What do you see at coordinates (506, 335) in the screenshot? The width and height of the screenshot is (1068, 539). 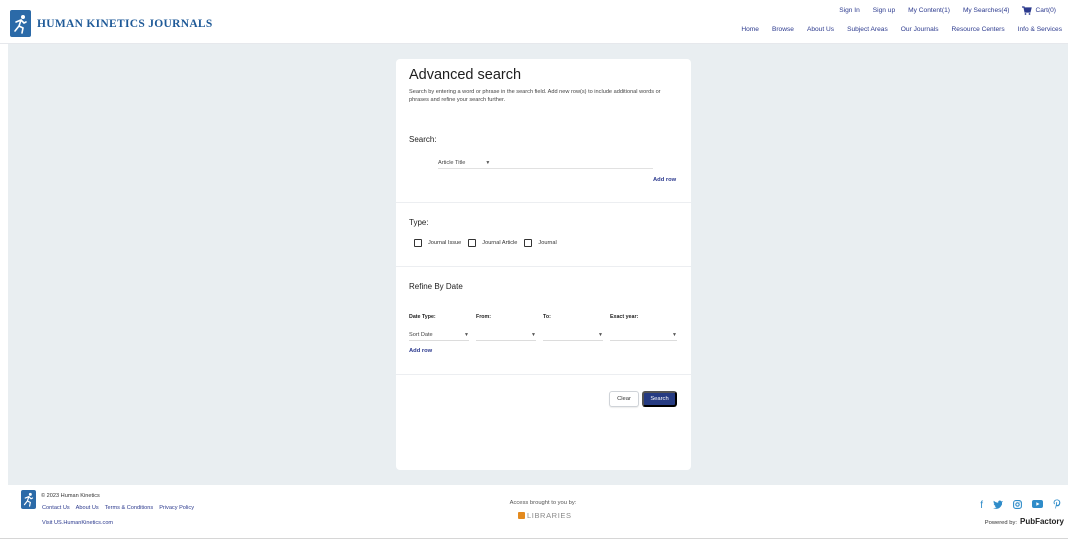 I see `from-select: ▼` at bounding box center [506, 335].